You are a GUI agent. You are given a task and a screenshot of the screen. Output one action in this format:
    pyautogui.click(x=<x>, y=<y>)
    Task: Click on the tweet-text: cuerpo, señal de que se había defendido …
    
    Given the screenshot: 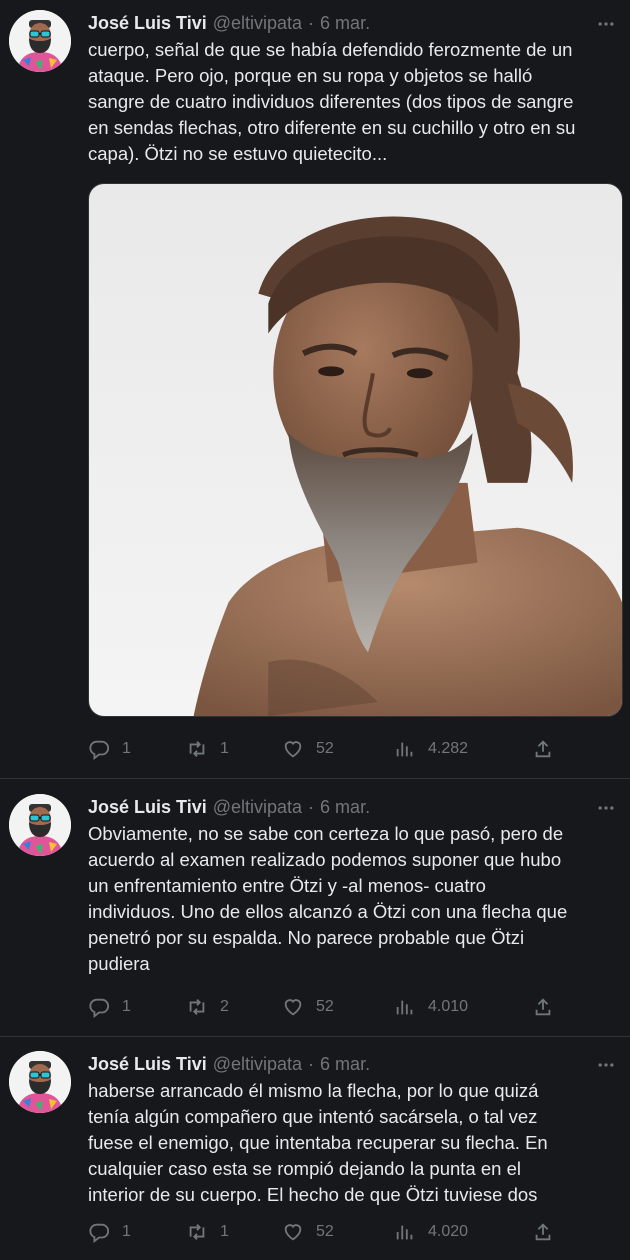 What is the action you would take?
    pyautogui.click(x=332, y=101)
    